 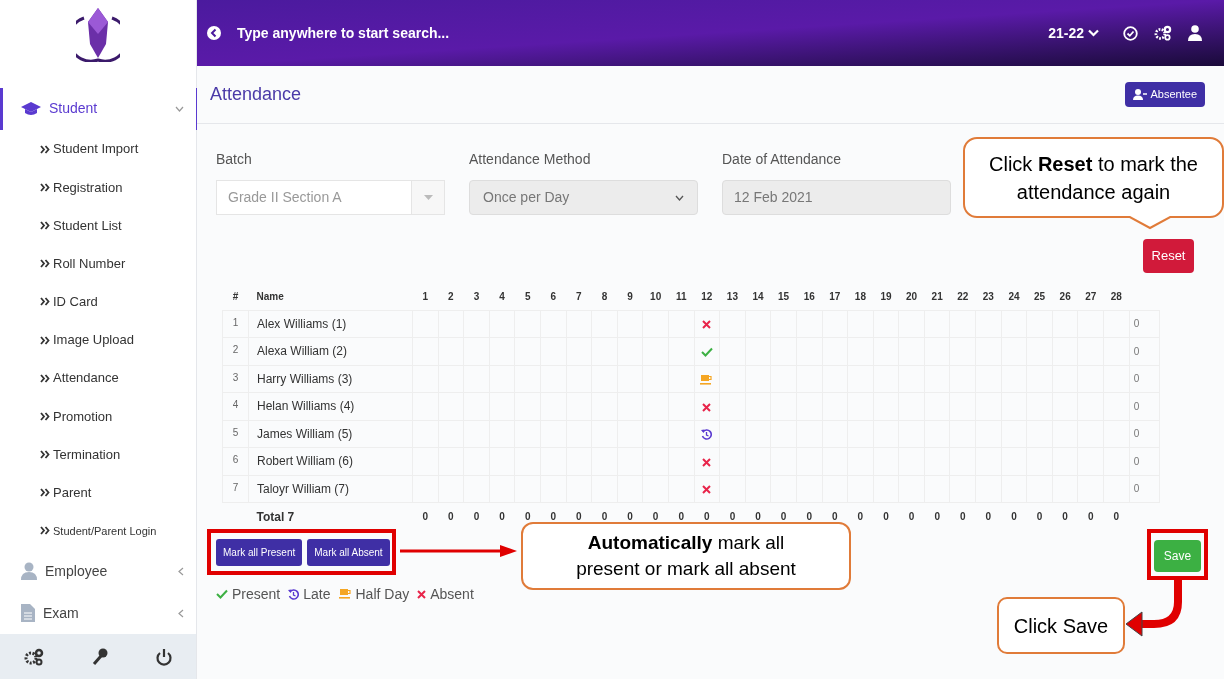 What do you see at coordinates (579, 296) in the screenshot?
I see `column-header: 7` at bounding box center [579, 296].